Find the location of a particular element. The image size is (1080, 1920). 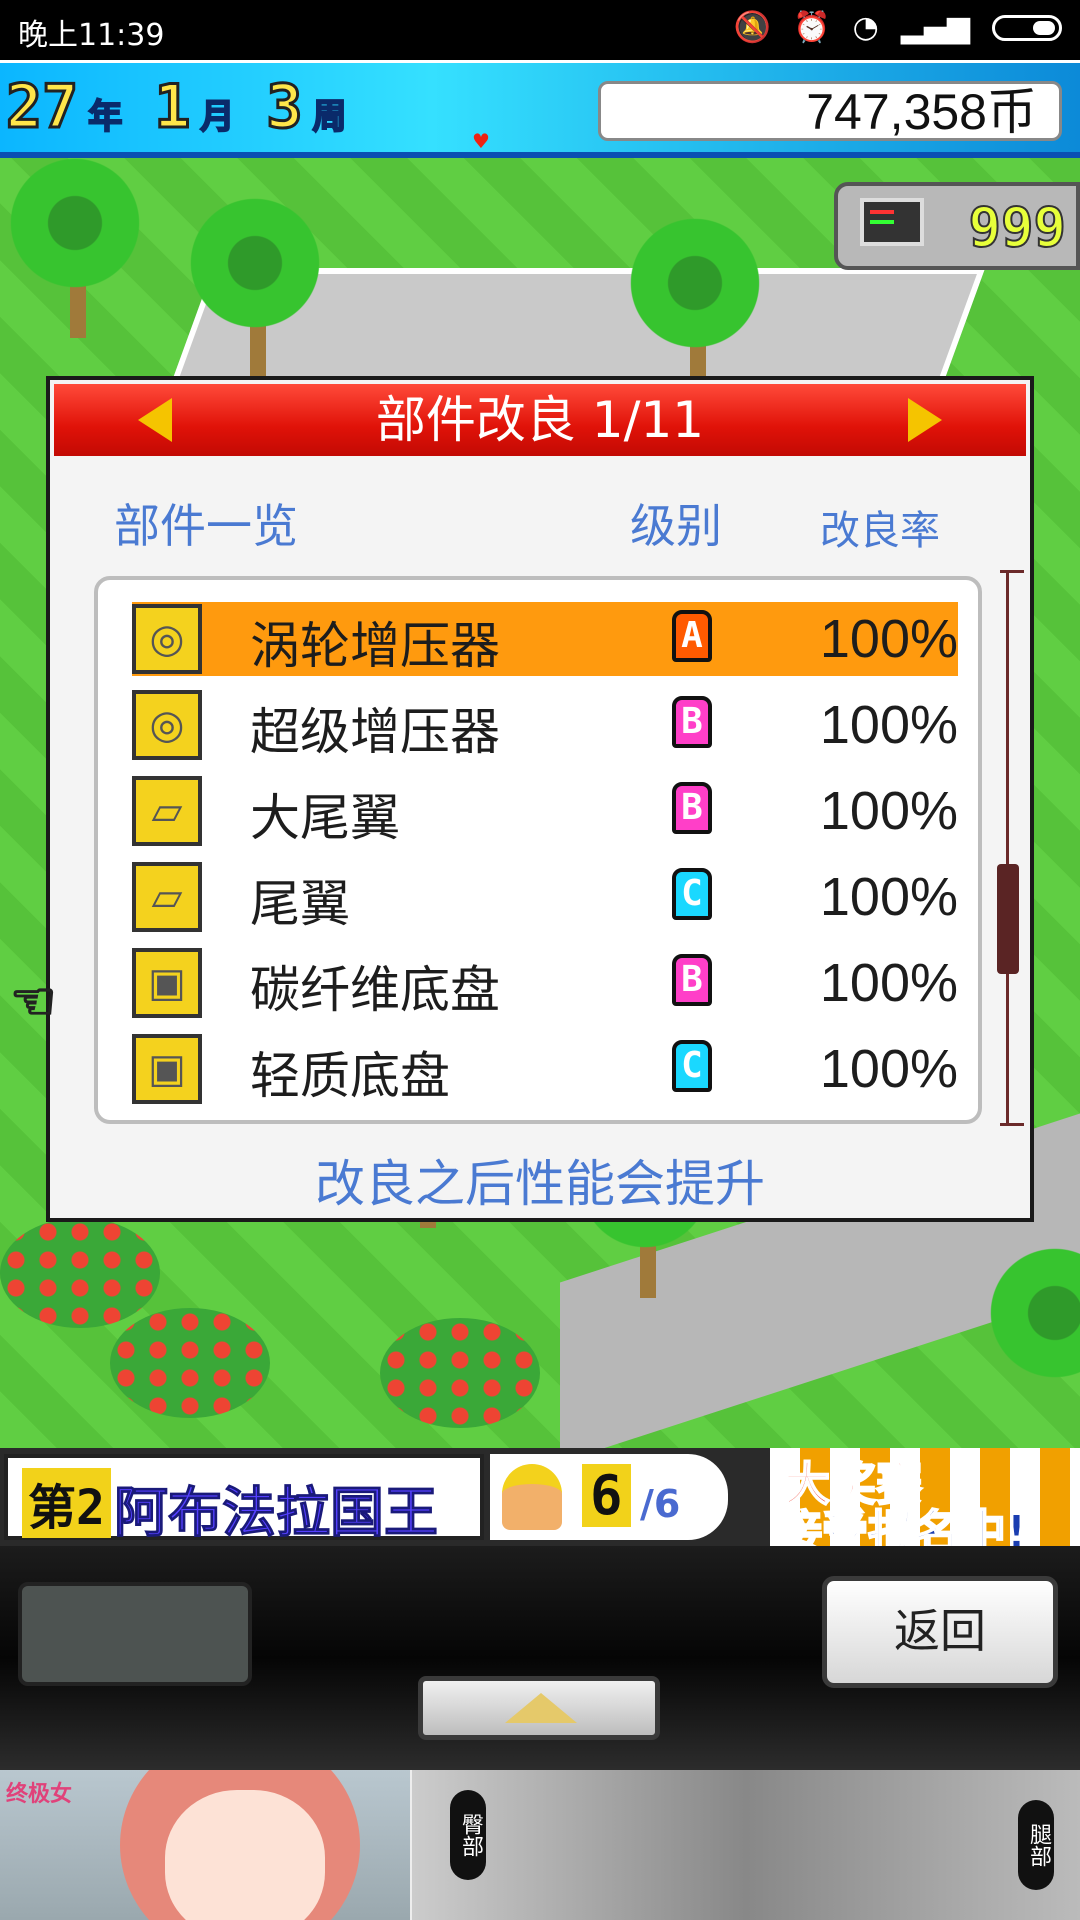

part-name: 轻质底盘 is located at coordinates (350, 1076).